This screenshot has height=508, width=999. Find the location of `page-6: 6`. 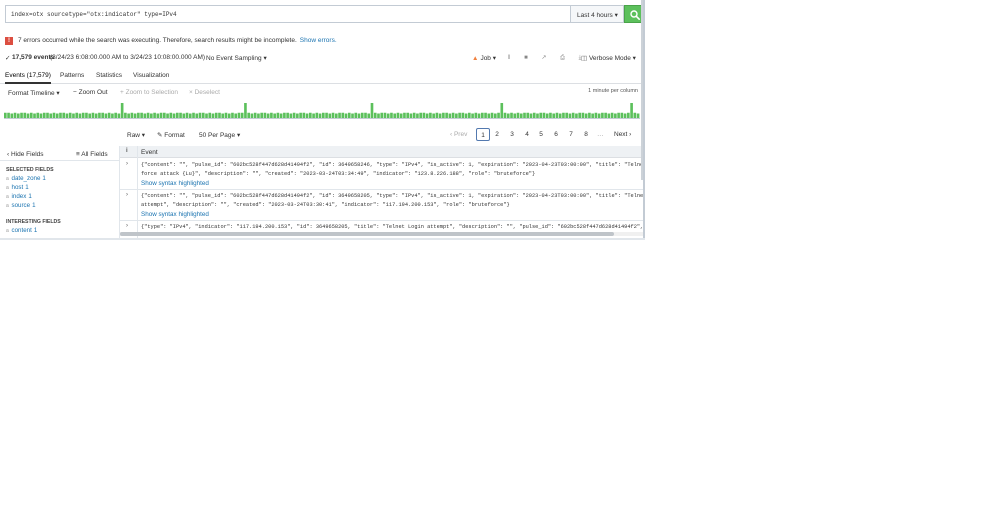

page-6: 6 is located at coordinates (556, 134).